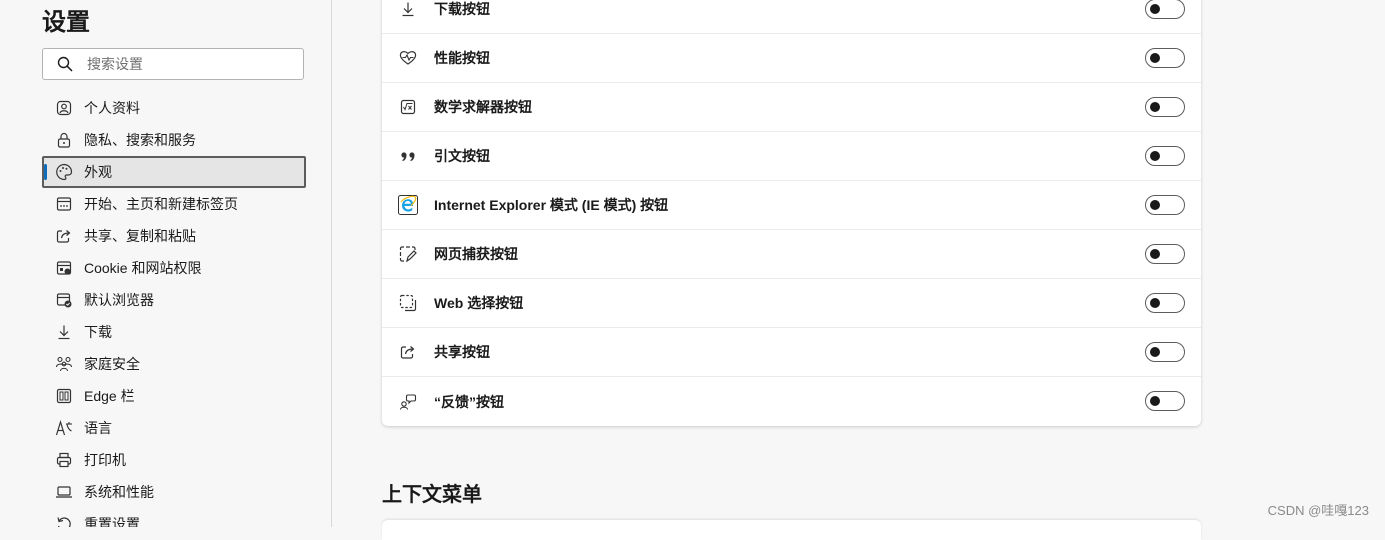 The width and height of the screenshot is (1385, 540). What do you see at coordinates (64, 140) in the screenshot?
I see `lock-icon` at bounding box center [64, 140].